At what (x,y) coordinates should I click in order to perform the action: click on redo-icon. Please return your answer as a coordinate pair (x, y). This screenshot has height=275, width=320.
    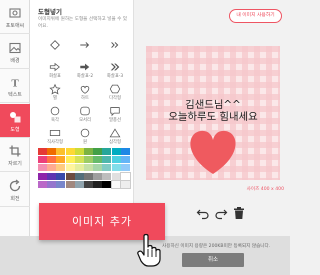
    Looking at the image, I should click on (221, 213).